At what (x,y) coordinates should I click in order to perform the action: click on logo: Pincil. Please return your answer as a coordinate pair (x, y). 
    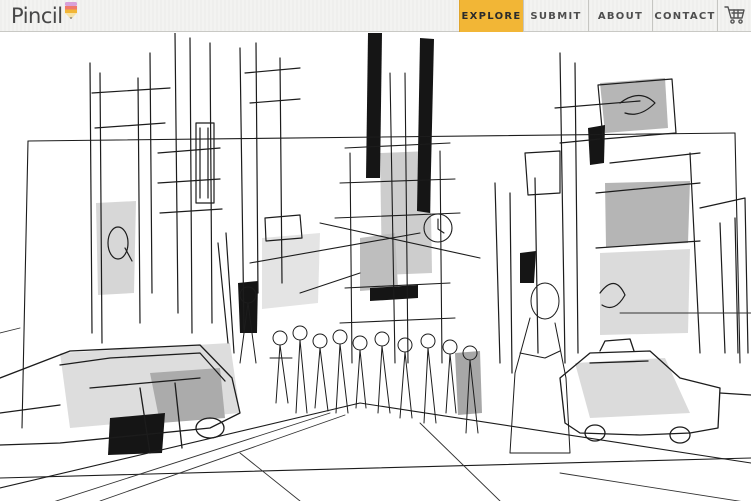
    Looking at the image, I should click on (39, 16).